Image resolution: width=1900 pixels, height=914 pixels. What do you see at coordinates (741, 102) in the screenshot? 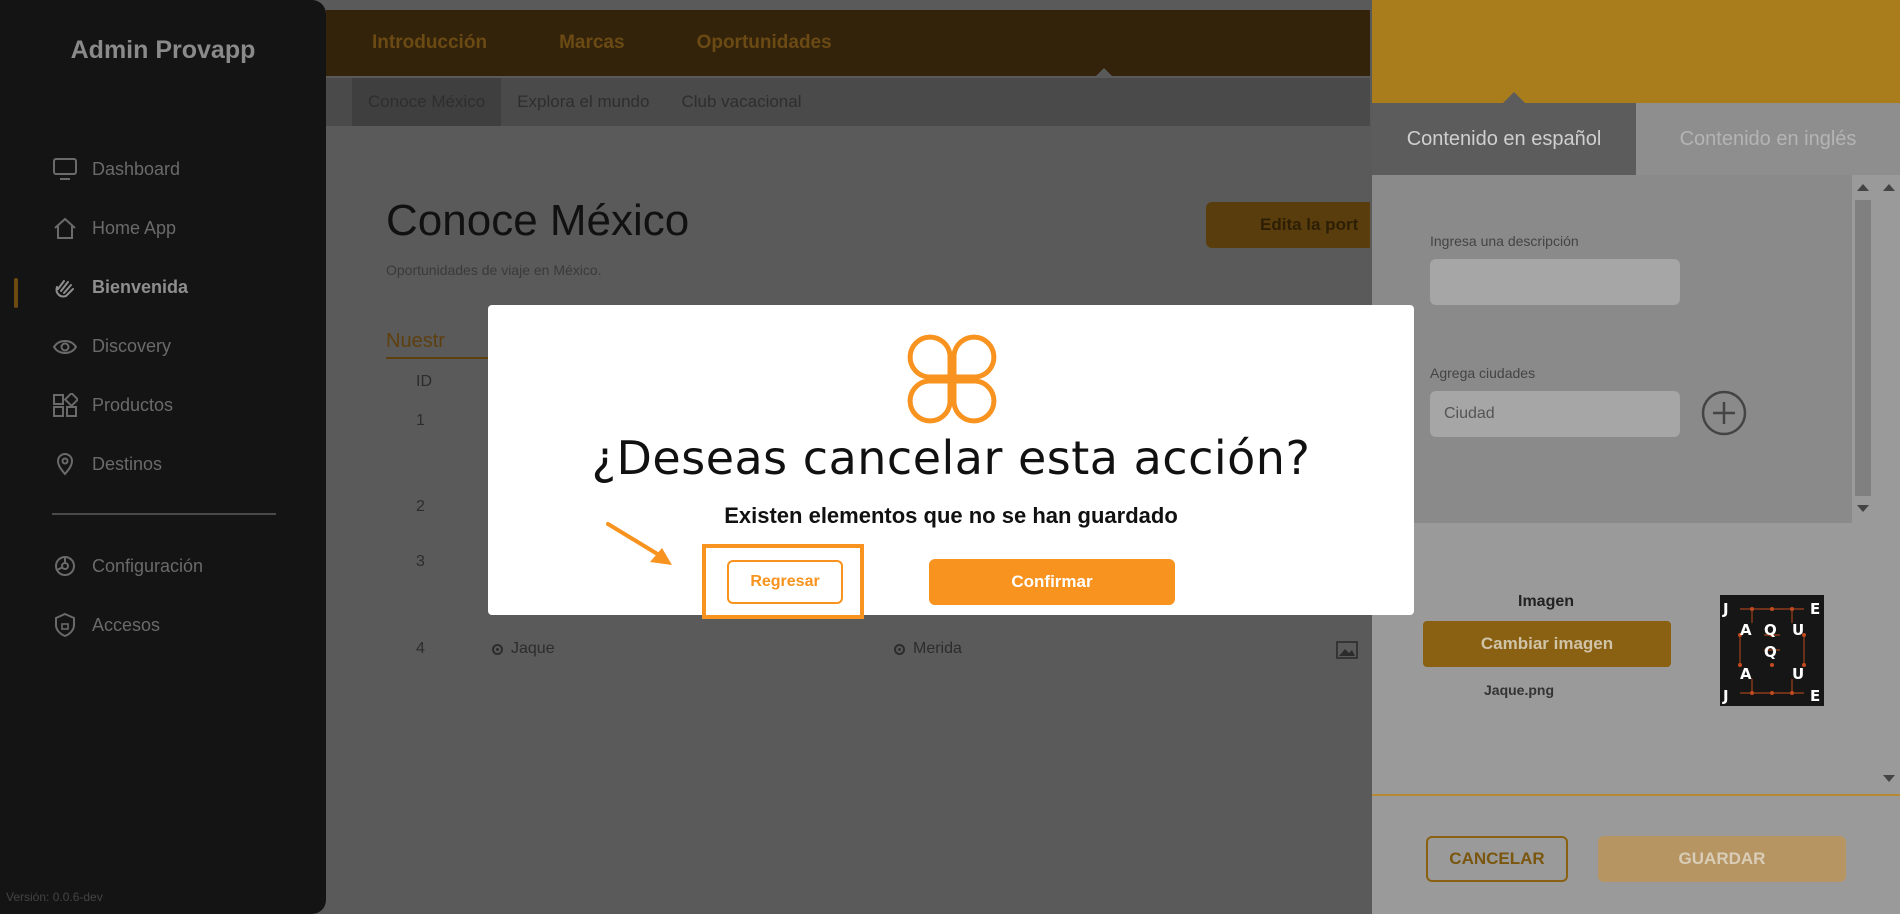
I see `subtab-club-vacacional: Club vacacional` at bounding box center [741, 102].